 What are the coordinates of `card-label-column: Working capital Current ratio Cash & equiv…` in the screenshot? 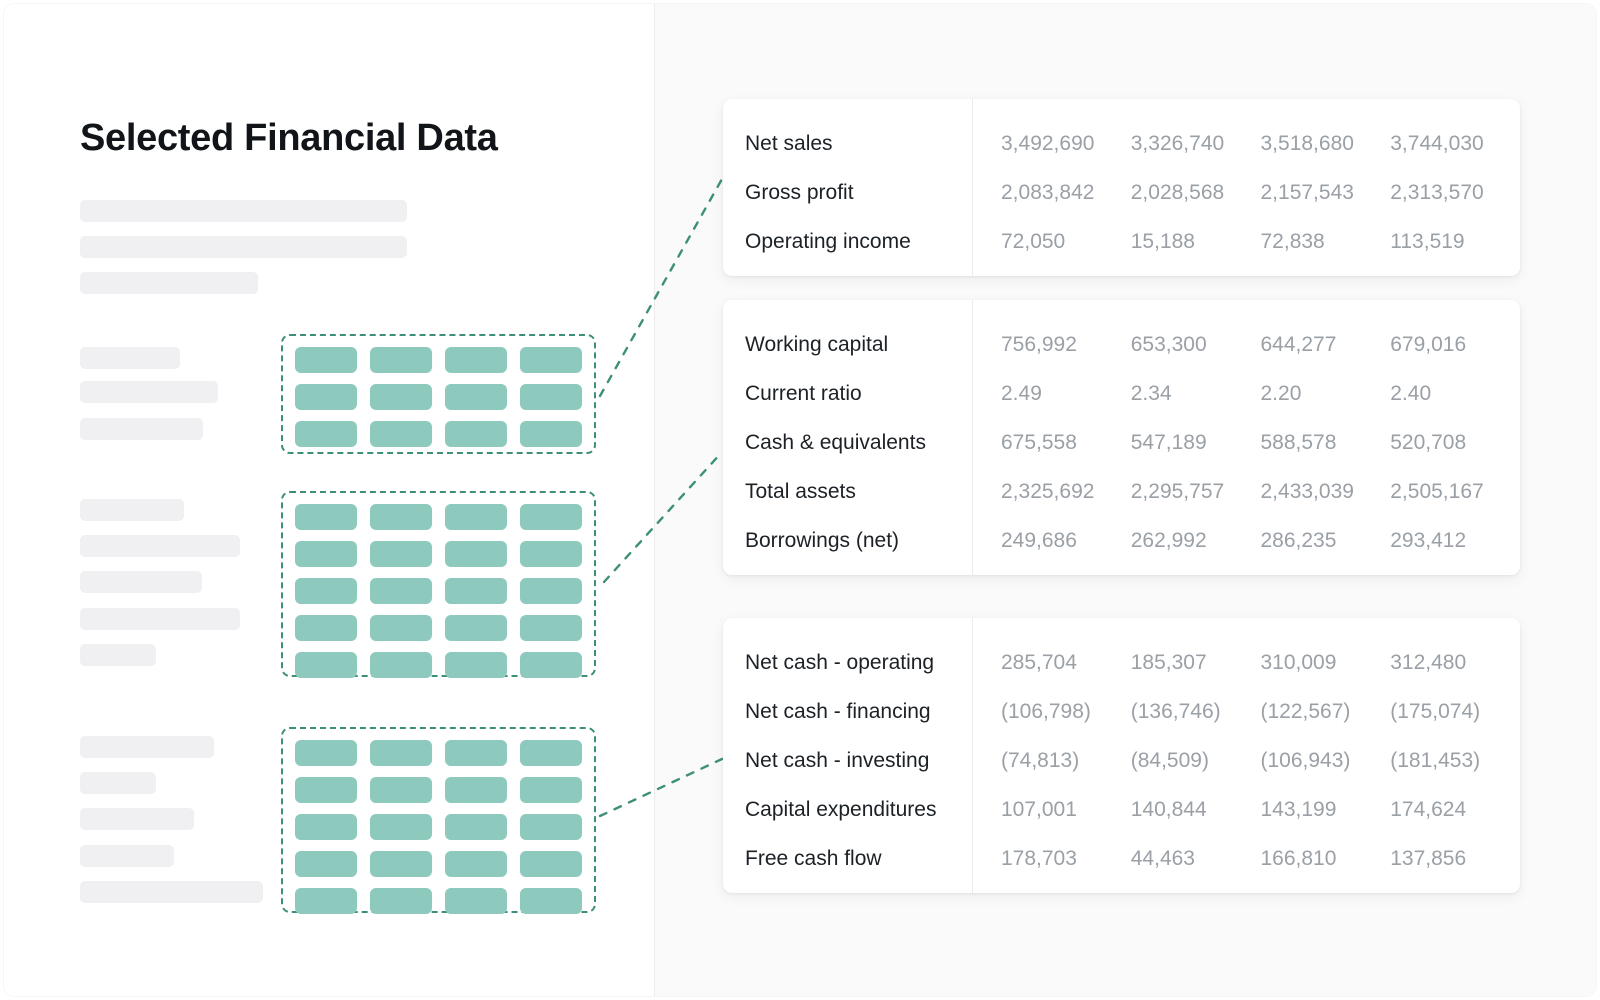 It's located at (848, 437).